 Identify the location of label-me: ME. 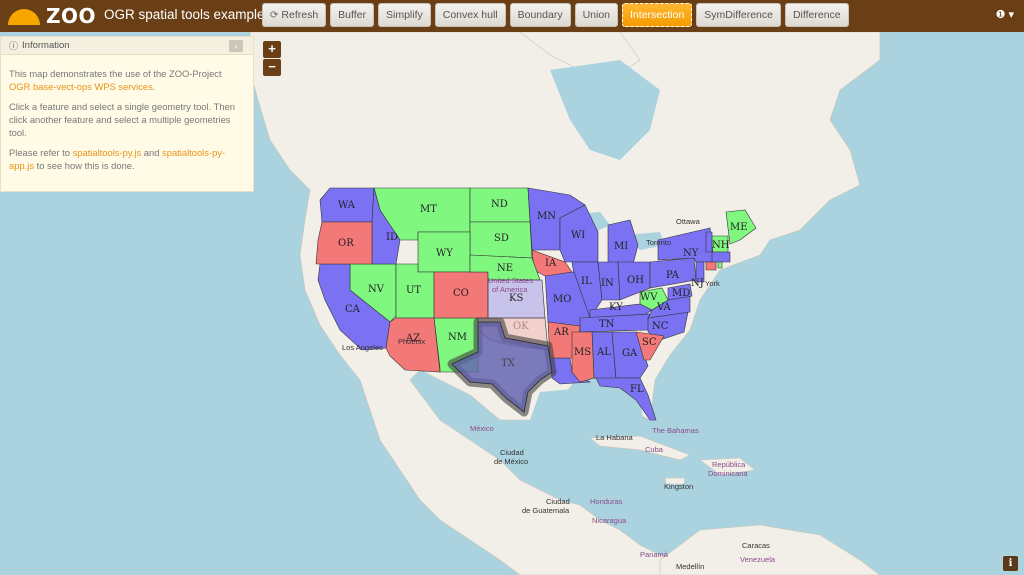
(739, 227).